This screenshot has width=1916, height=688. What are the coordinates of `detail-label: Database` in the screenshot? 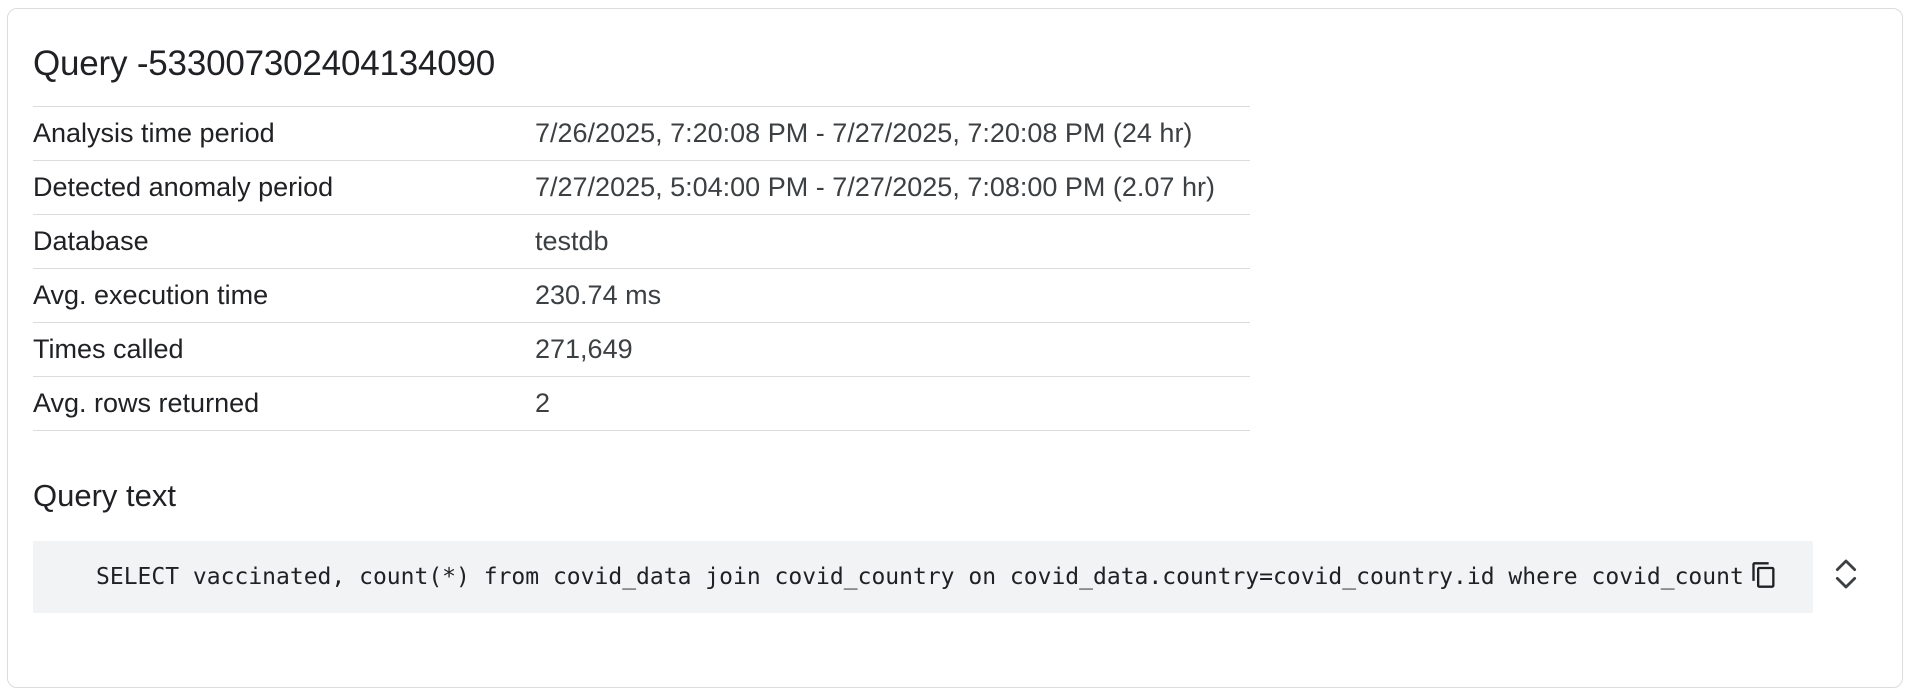 It's located at (284, 241).